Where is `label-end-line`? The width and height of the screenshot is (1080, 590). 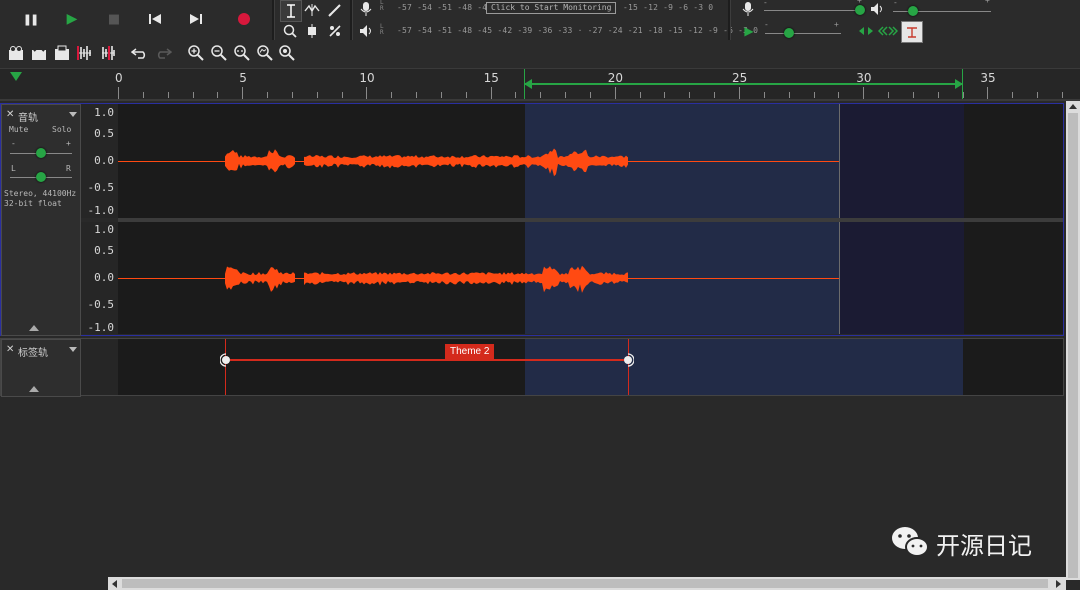
label-end-line is located at coordinates (628, 367).